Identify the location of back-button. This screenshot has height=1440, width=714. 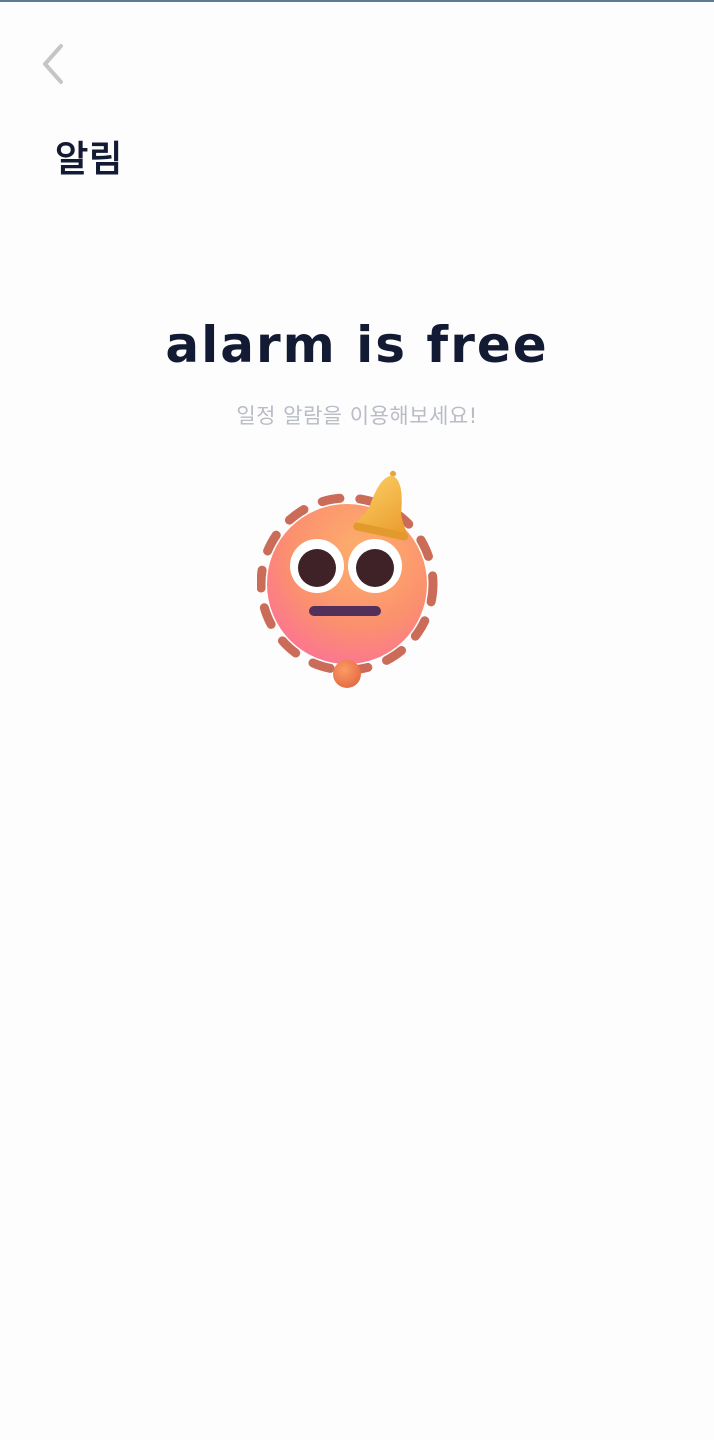
(54, 64).